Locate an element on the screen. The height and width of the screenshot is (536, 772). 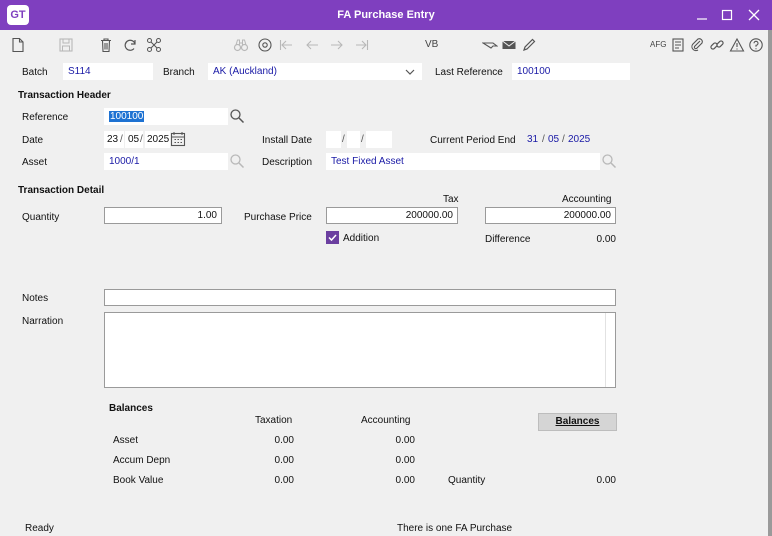
previous-record-icon is located at coordinates (312, 45).